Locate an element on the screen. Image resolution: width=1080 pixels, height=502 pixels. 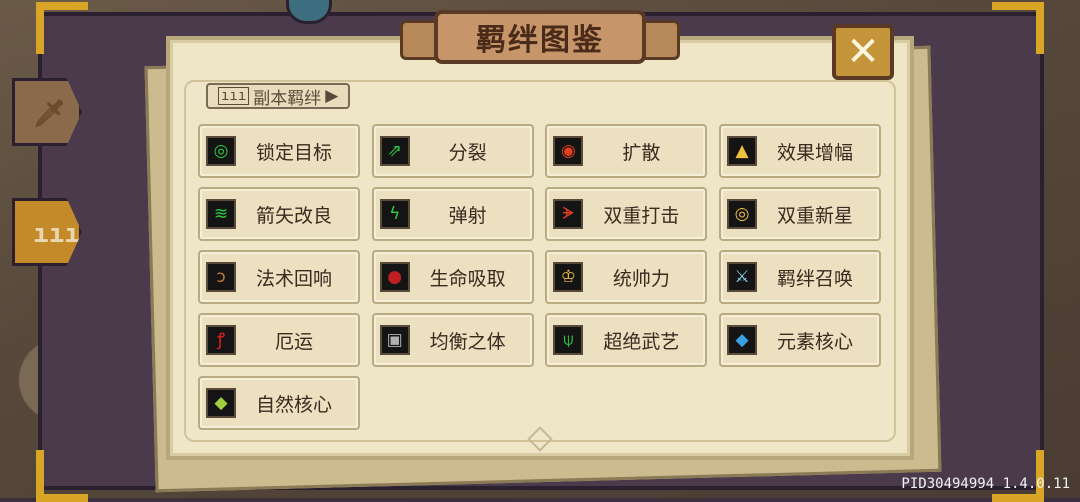
emblem-icon: ⍦ is located at coordinates (568, 340).